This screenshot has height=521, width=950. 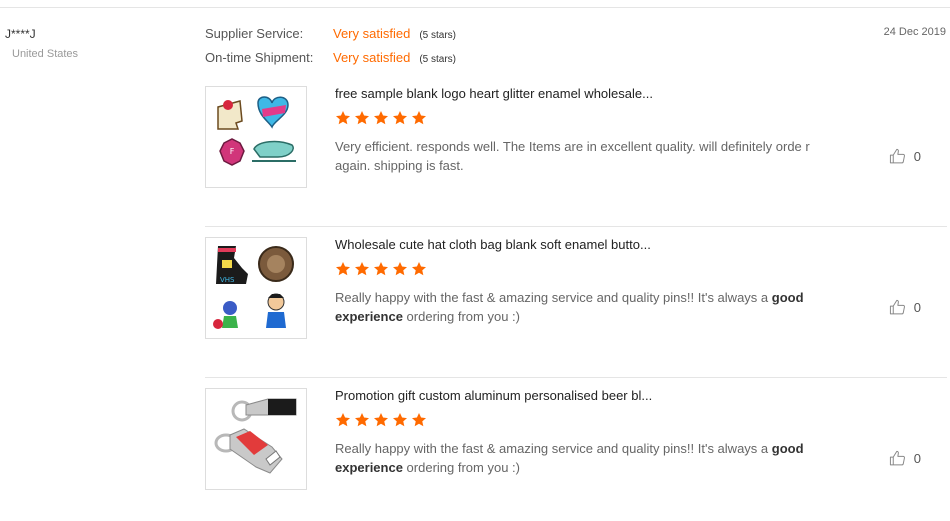 What do you see at coordinates (20, 34) in the screenshot?
I see `reviewer-name: J****J` at bounding box center [20, 34].